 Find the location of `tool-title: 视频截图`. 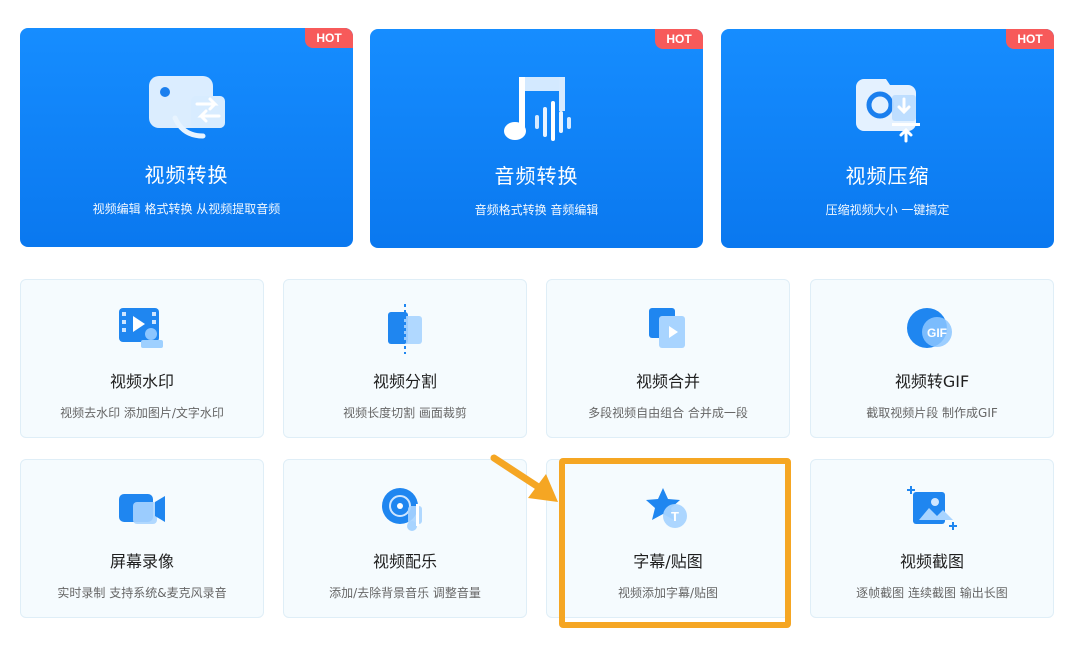

tool-title: 视频截图 is located at coordinates (931, 561).